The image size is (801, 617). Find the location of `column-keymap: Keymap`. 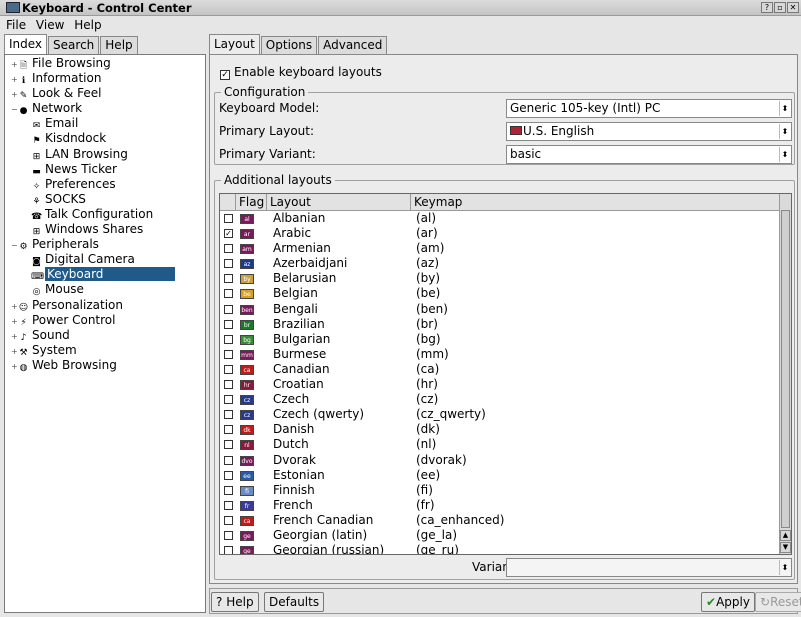

column-keymap: Keymap is located at coordinates (596, 202).